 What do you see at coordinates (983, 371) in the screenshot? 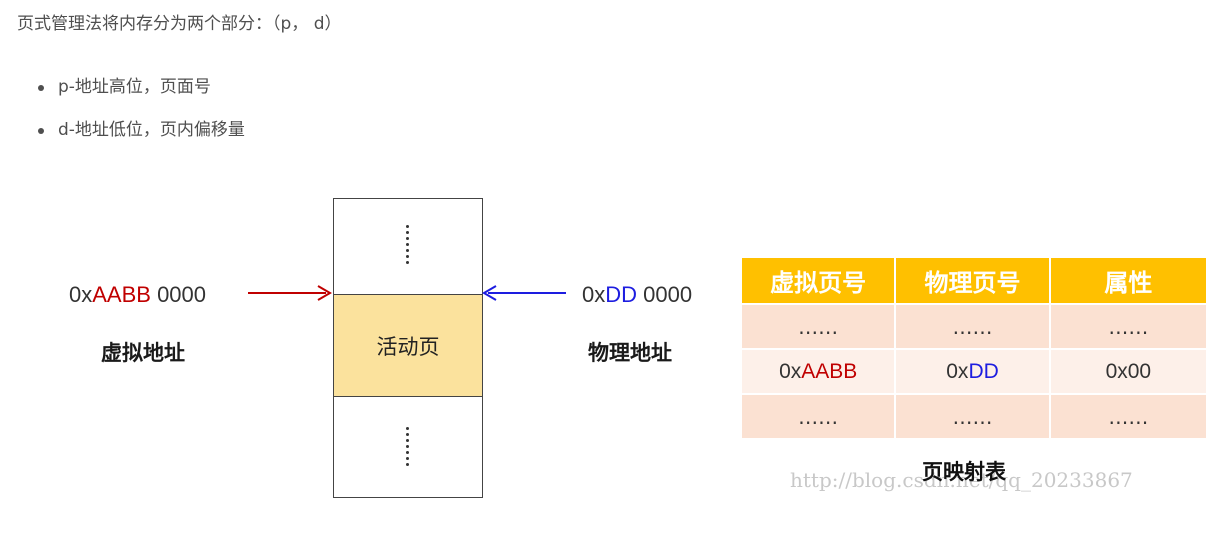
I see `physical-page-value: DD` at bounding box center [983, 371].